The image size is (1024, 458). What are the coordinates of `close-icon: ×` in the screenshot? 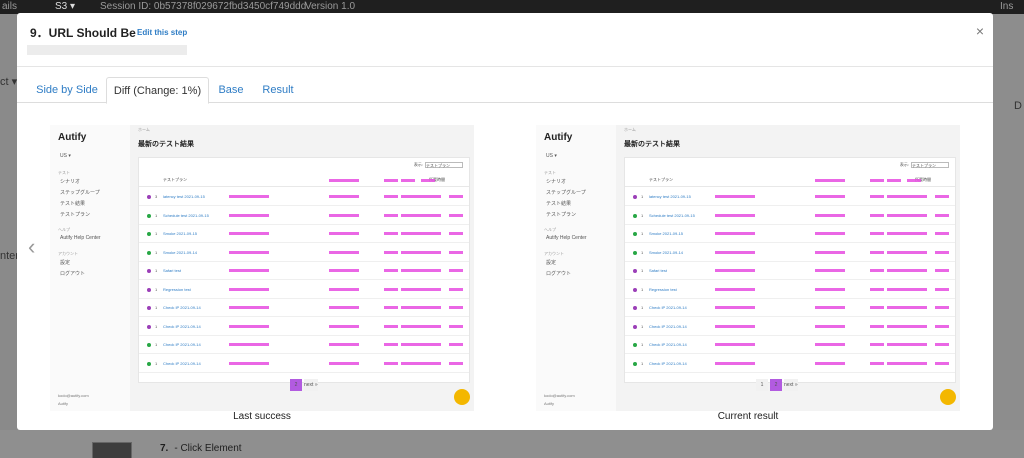 It's located at (980, 31).